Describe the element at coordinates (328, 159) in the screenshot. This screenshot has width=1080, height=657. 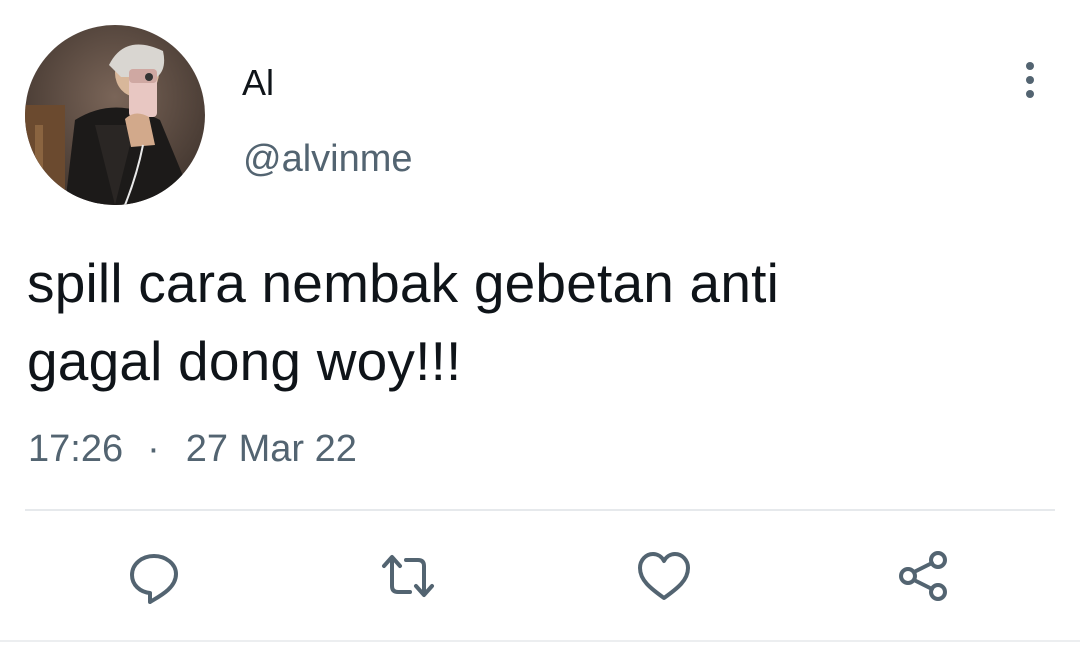
I see `user-handle: @alvinme` at that location.